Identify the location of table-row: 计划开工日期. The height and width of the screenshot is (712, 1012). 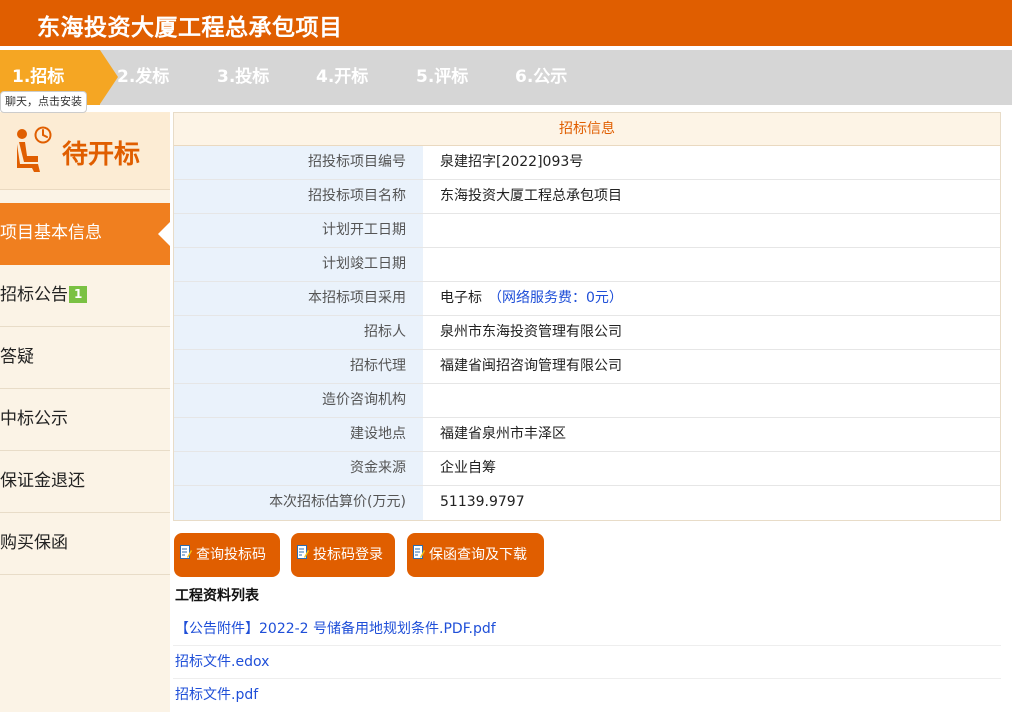
(587, 231).